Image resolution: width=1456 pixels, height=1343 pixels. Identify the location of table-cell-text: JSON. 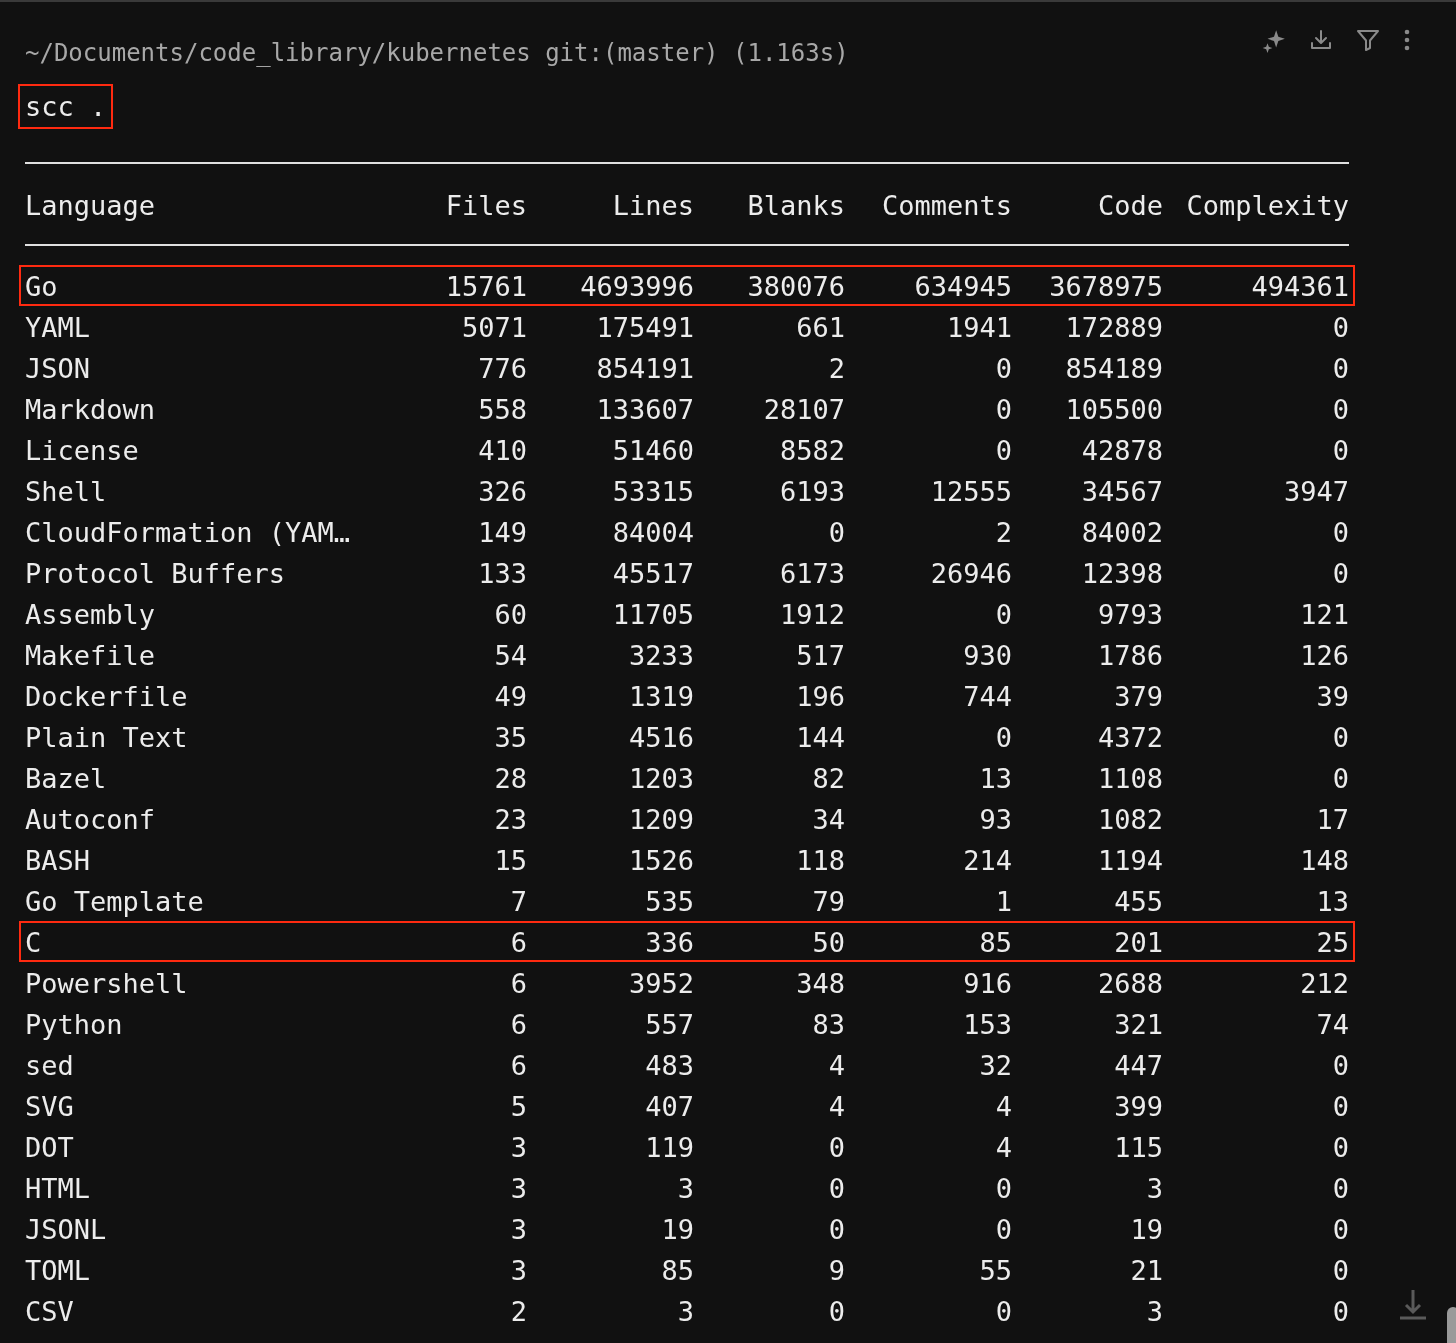
(58, 369).